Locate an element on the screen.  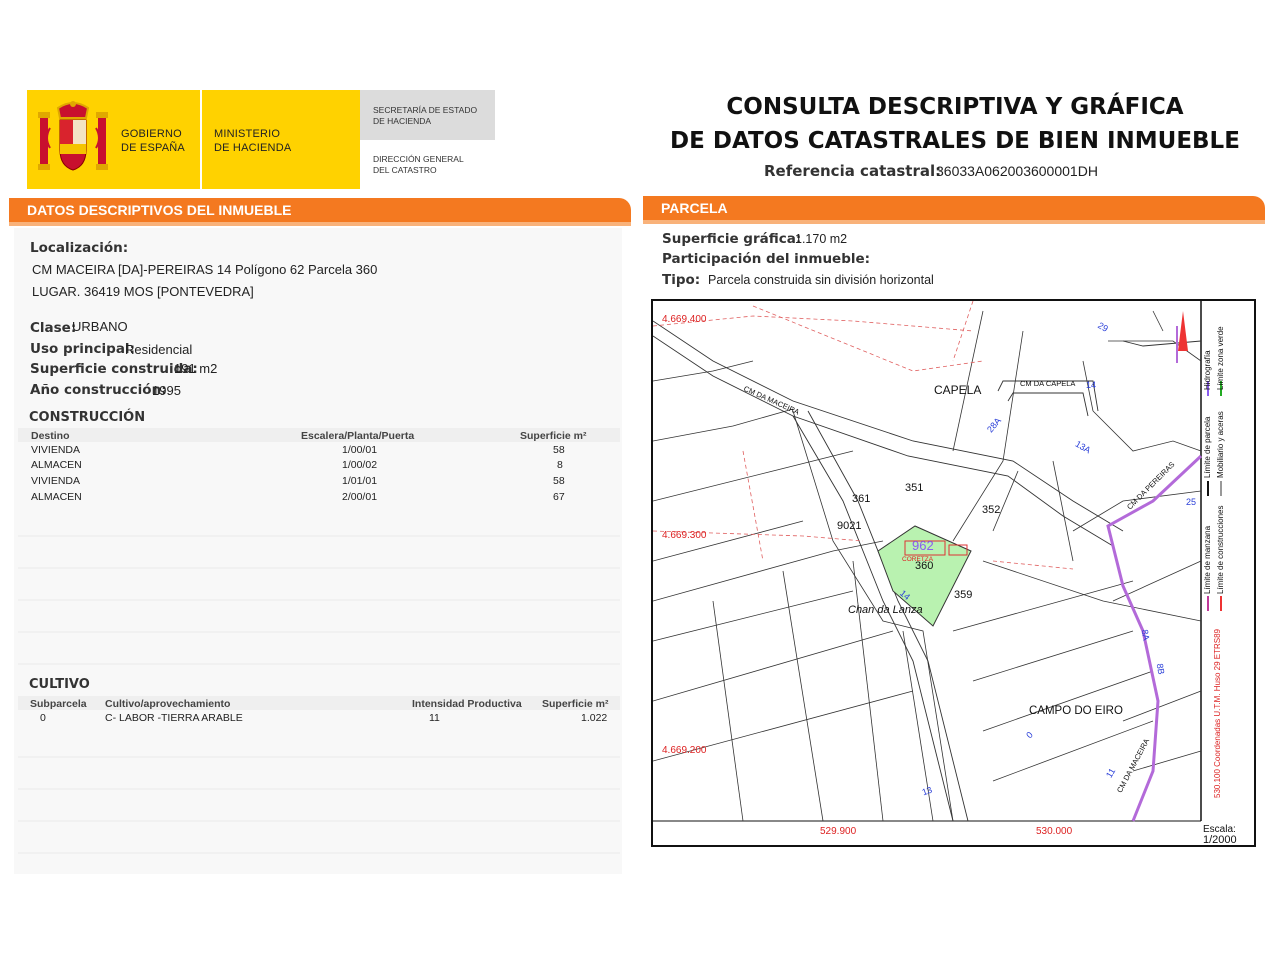
table-cell: 1/00/01 is located at coordinates (360, 450).